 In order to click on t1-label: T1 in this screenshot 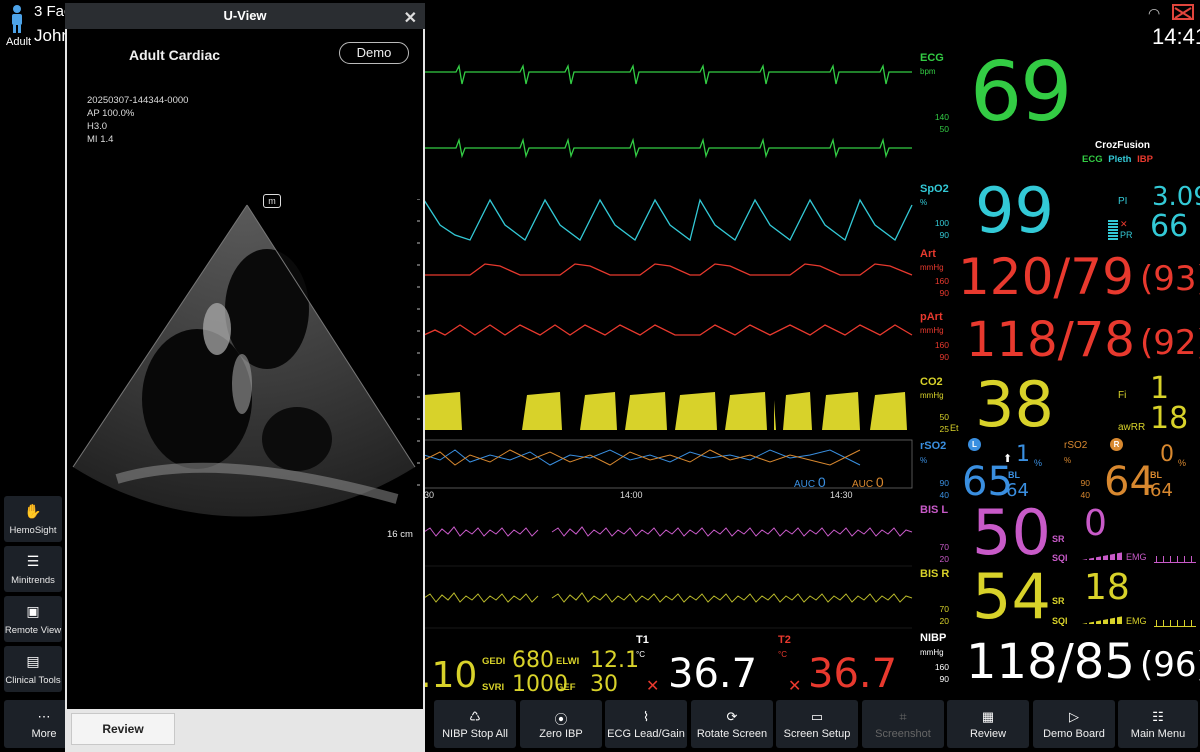, I will do `click(642, 640)`.